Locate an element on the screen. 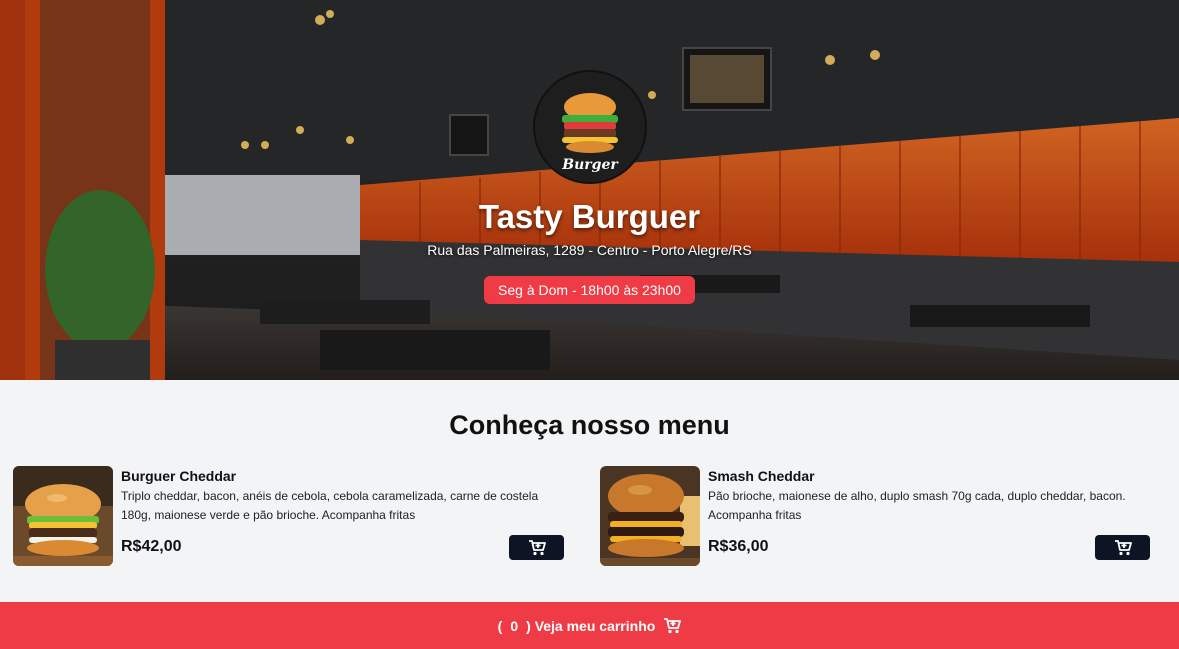  view-cart-button: ( 0 ) Veja meu carrinho is located at coordinates (589, 625).